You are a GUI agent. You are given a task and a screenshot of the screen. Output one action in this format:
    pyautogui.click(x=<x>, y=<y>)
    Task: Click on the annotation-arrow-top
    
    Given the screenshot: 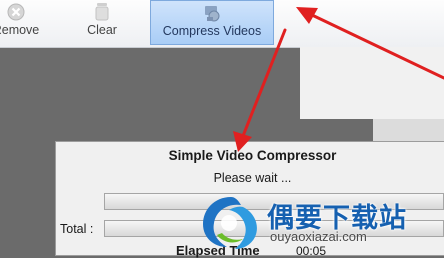 What is the action you would take?
    pyautogui.click(x=377, y=46)
    